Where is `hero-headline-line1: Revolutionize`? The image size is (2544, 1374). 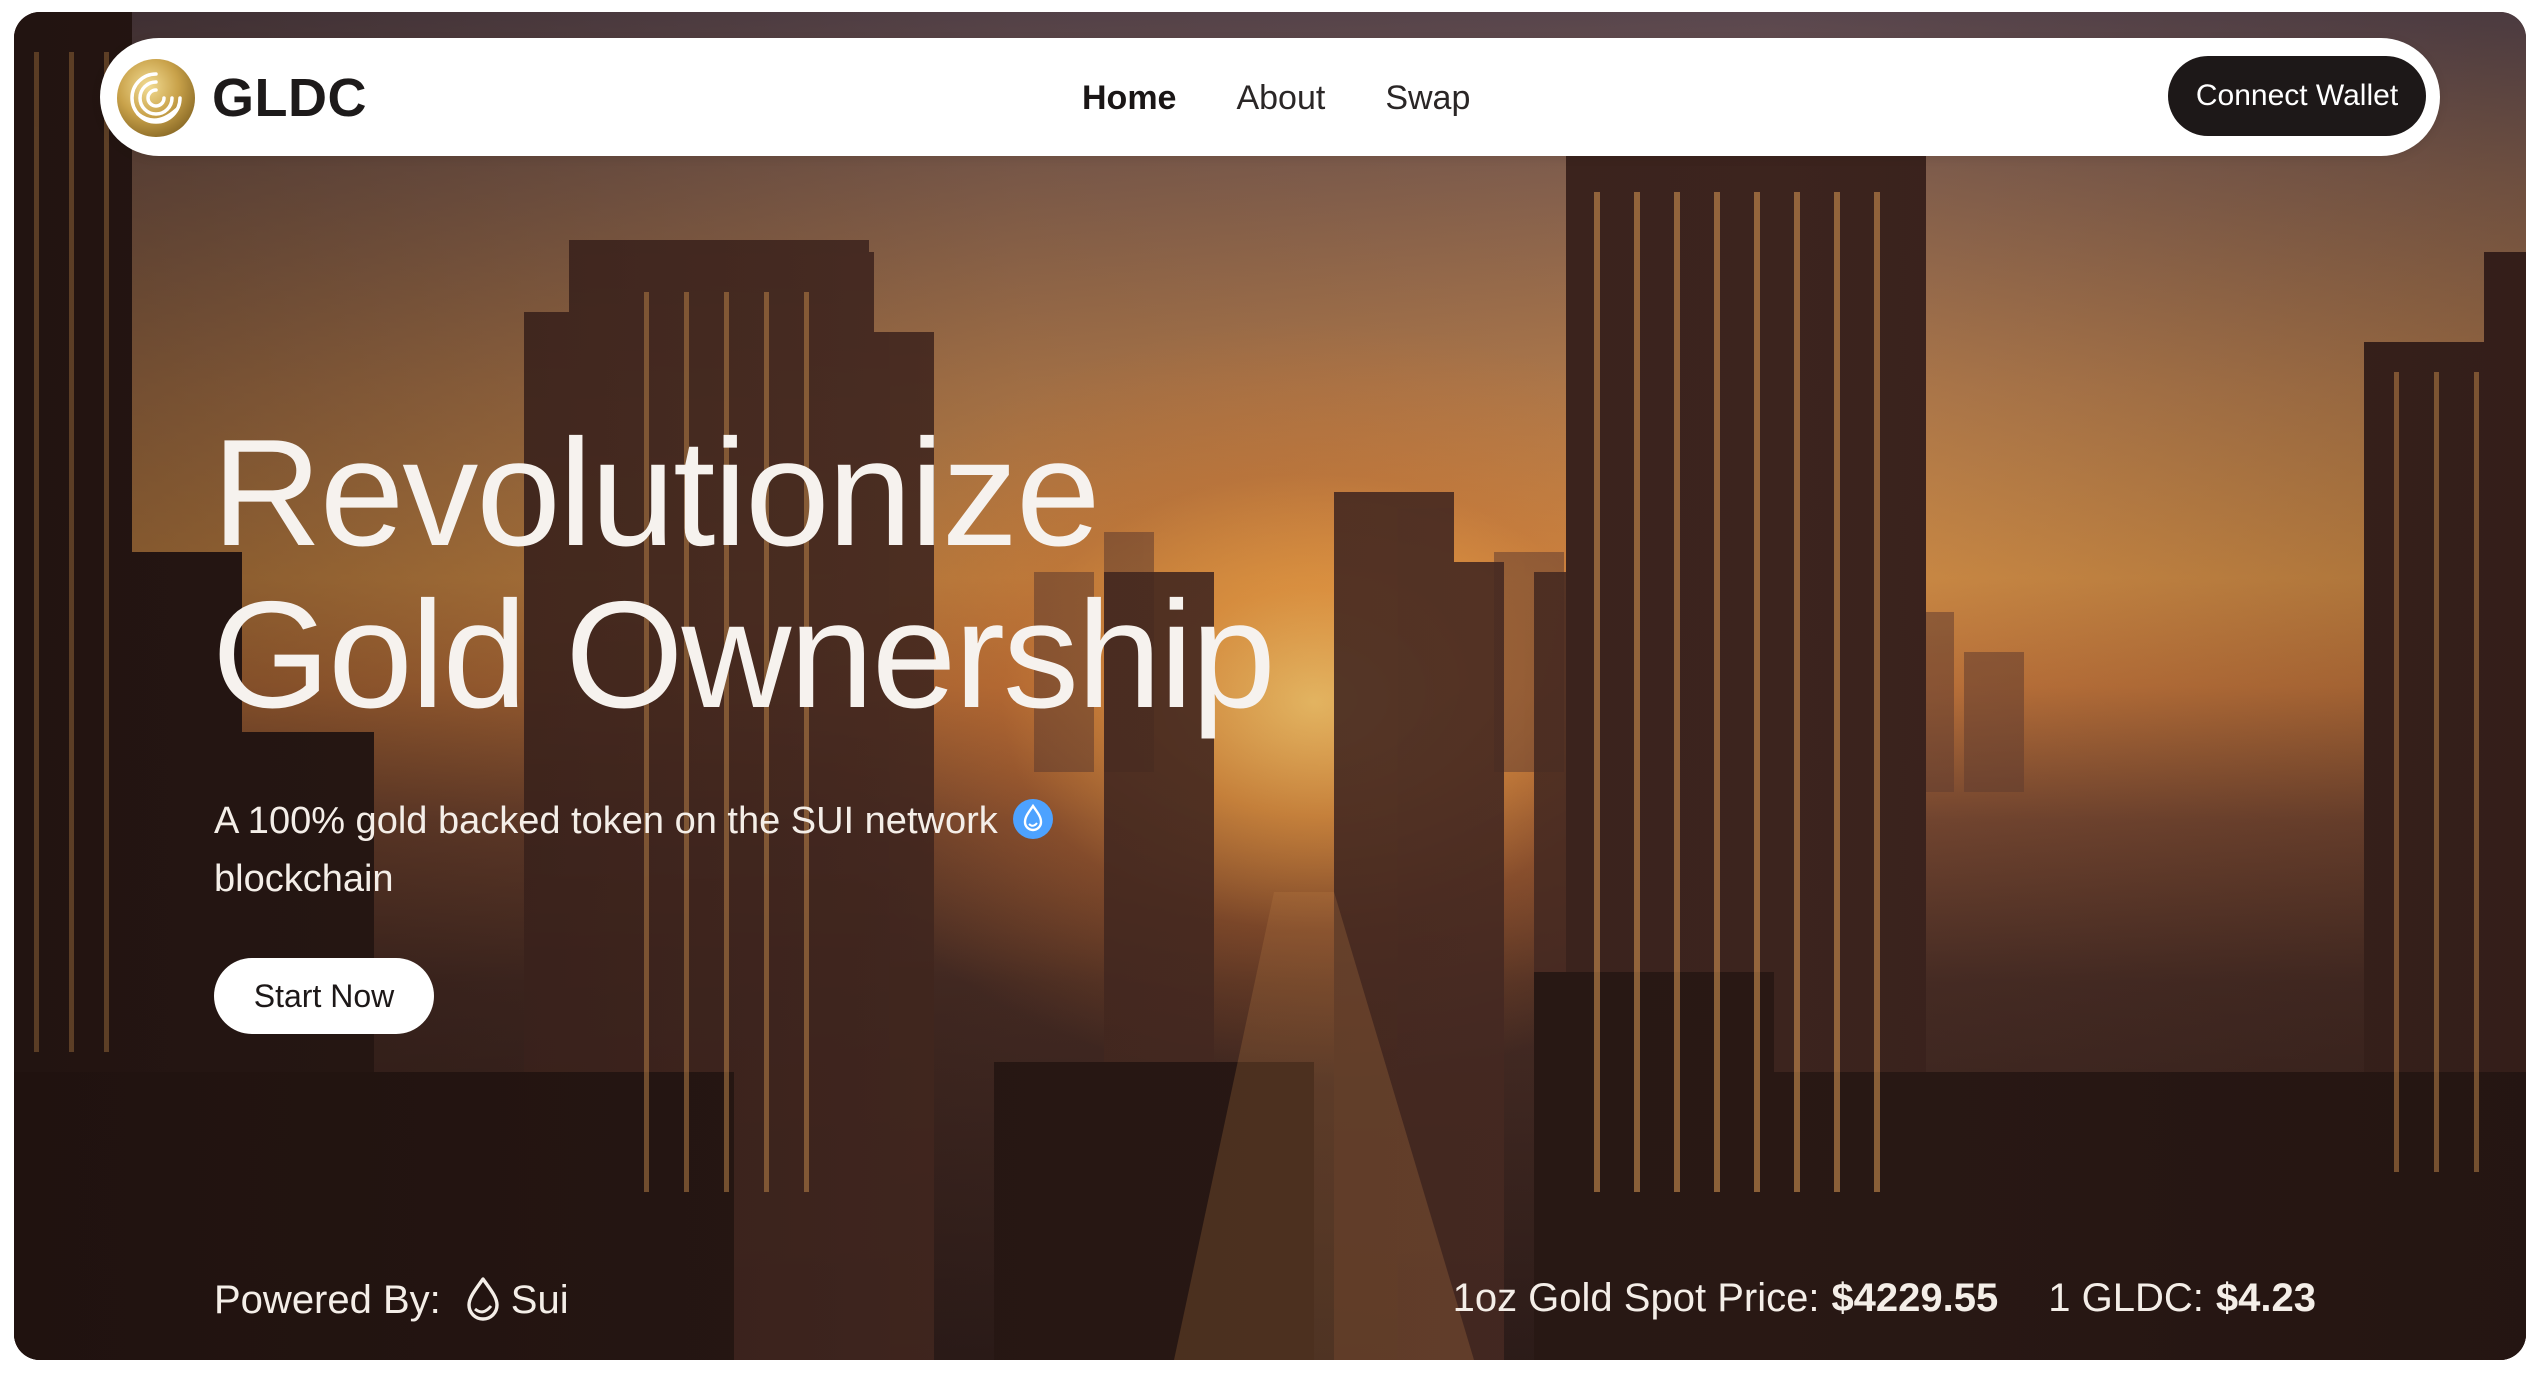 hero-headline-line1: Revolutionize is located at coordinates (656, 493).